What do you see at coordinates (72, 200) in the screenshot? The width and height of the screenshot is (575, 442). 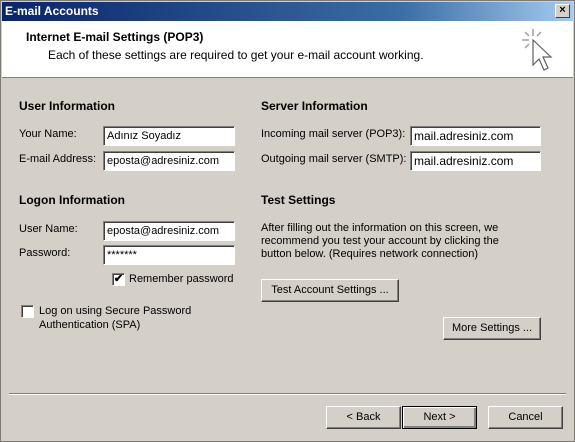 I see `logon-info-heading: Logon Information` at bounding box center [72, 200].